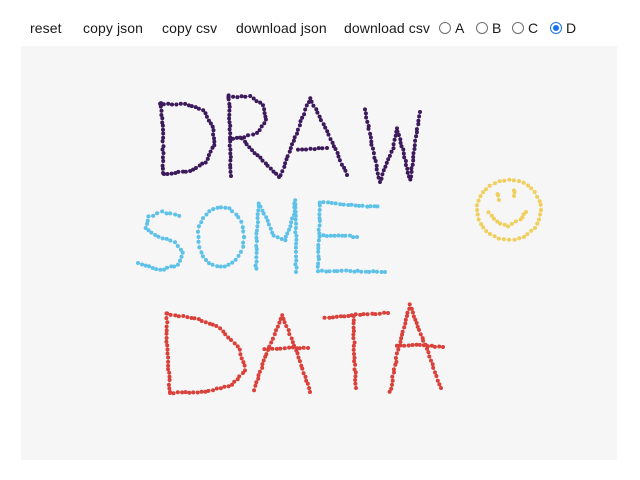 This screenshot has width=640, height=480. What do you see at coordinates (518, 28) in the screenshot?
I see `radio-c-circle` at bounding box center [518, 28].